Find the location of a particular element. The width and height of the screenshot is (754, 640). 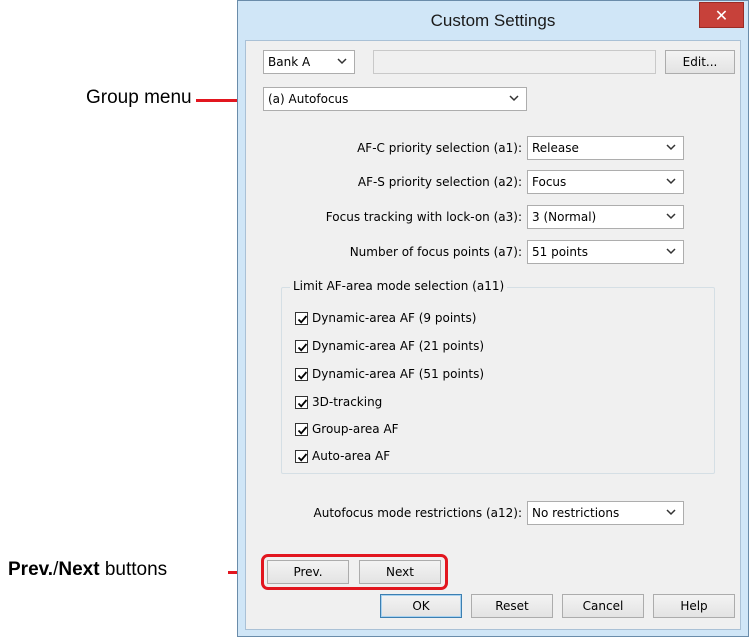

help-button: Help is located at coordinates (694, 606).